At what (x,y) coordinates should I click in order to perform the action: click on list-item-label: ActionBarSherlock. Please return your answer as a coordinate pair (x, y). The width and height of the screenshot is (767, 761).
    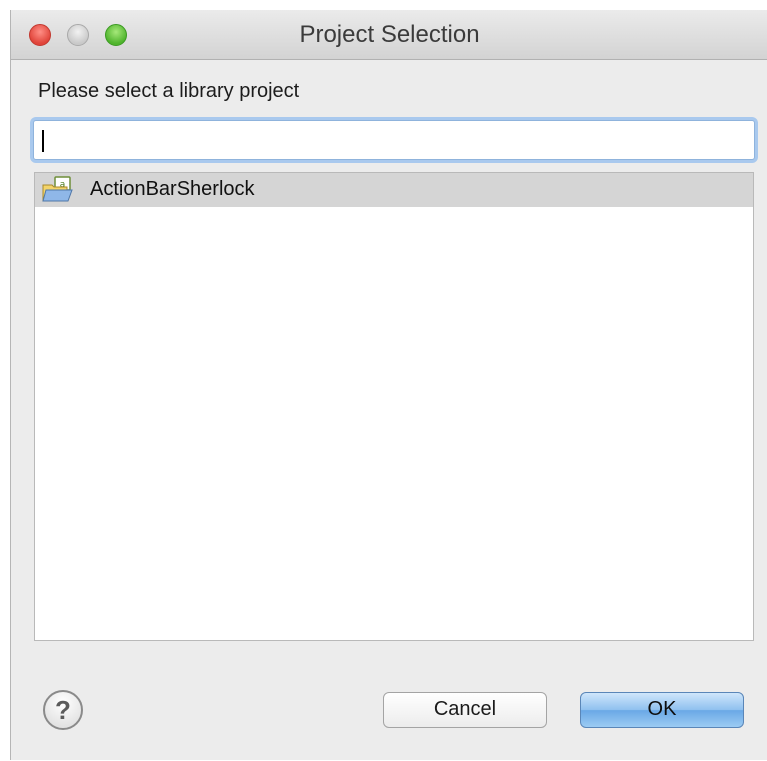
    Looking at the image, I should click on (172, 189).